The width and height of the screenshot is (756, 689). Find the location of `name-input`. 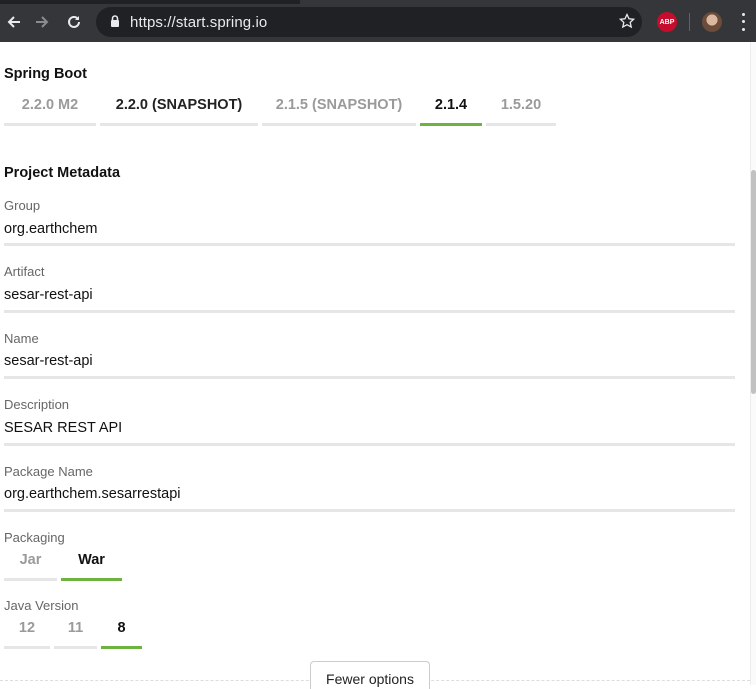

name-input is located at coordinates (369, 361).